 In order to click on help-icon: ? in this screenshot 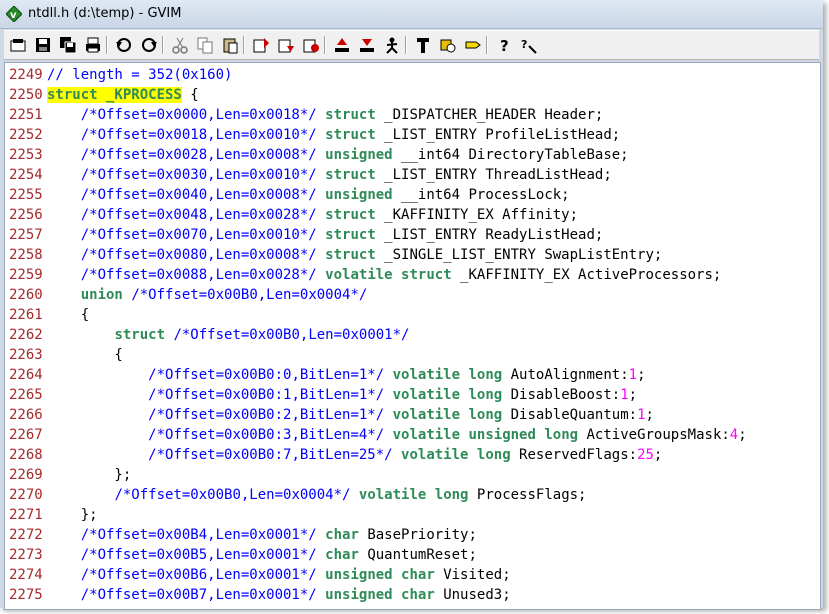, I will do `click(504, 45)`.